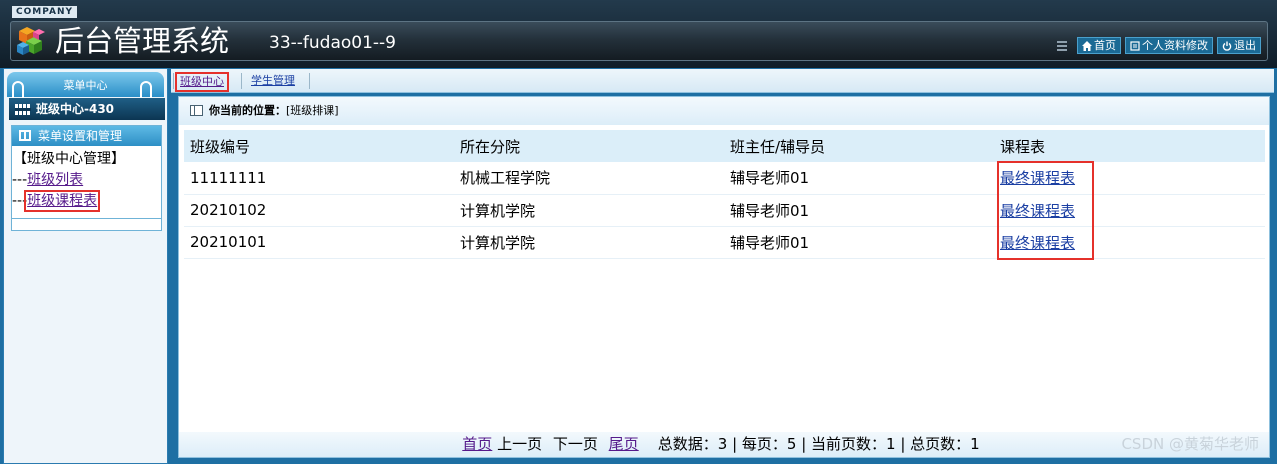 The width and height of the screenshot is (1277, 464). Describe the element at coordinates (332, 43) in the screenshot. I see `current-user: 33--fudao01--9` at that location.